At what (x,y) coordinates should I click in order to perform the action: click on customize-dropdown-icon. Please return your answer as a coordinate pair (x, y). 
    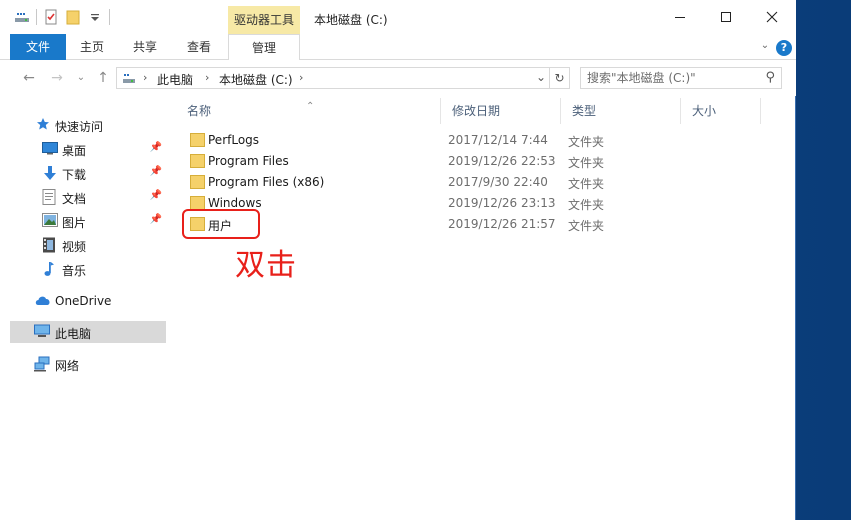
    Looking at the image, I should click on (95, 17).